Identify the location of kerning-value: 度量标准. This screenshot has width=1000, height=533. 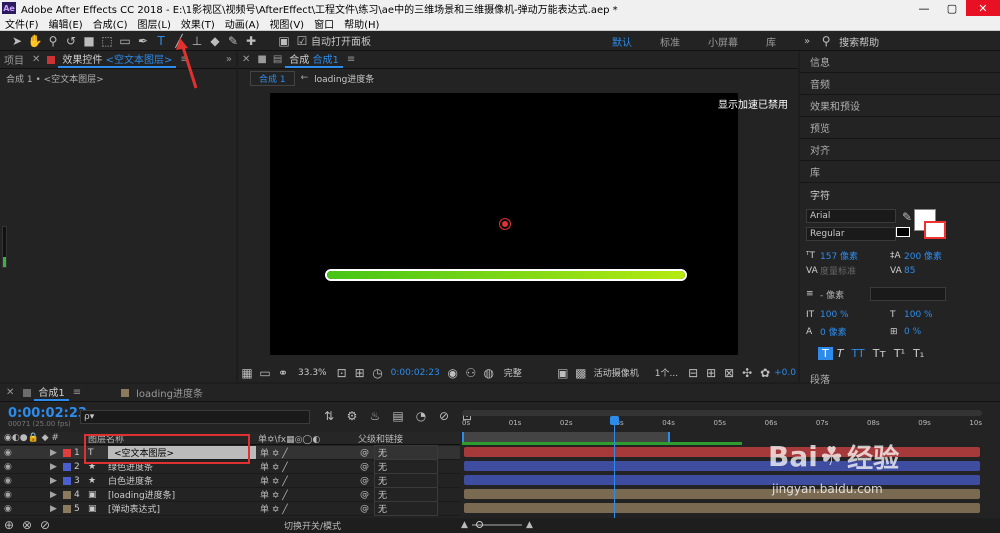
(855, 270).